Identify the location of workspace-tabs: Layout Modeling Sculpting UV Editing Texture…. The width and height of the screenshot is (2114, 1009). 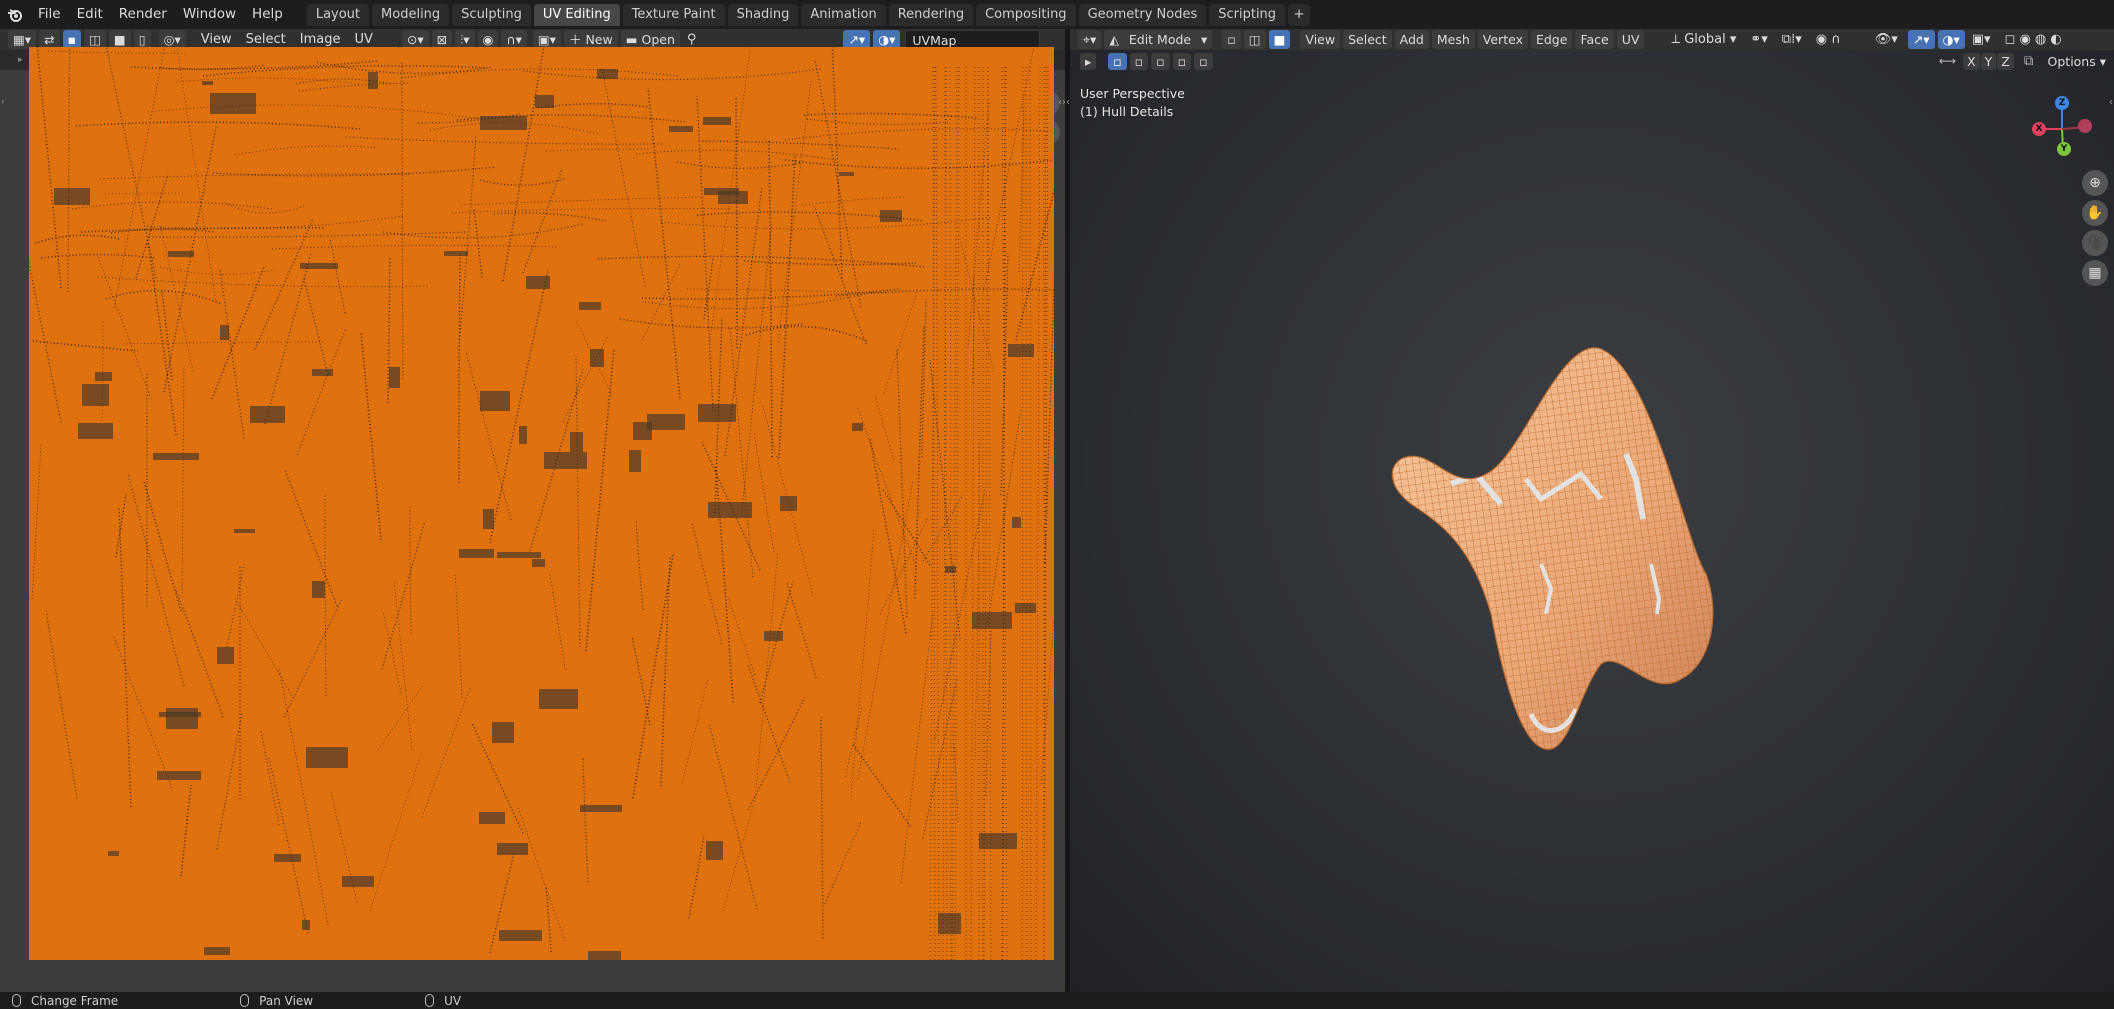
(808, 14).